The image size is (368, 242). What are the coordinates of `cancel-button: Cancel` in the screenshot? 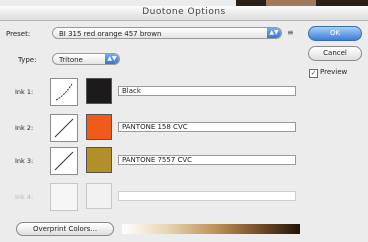 It's located at (335, 53).